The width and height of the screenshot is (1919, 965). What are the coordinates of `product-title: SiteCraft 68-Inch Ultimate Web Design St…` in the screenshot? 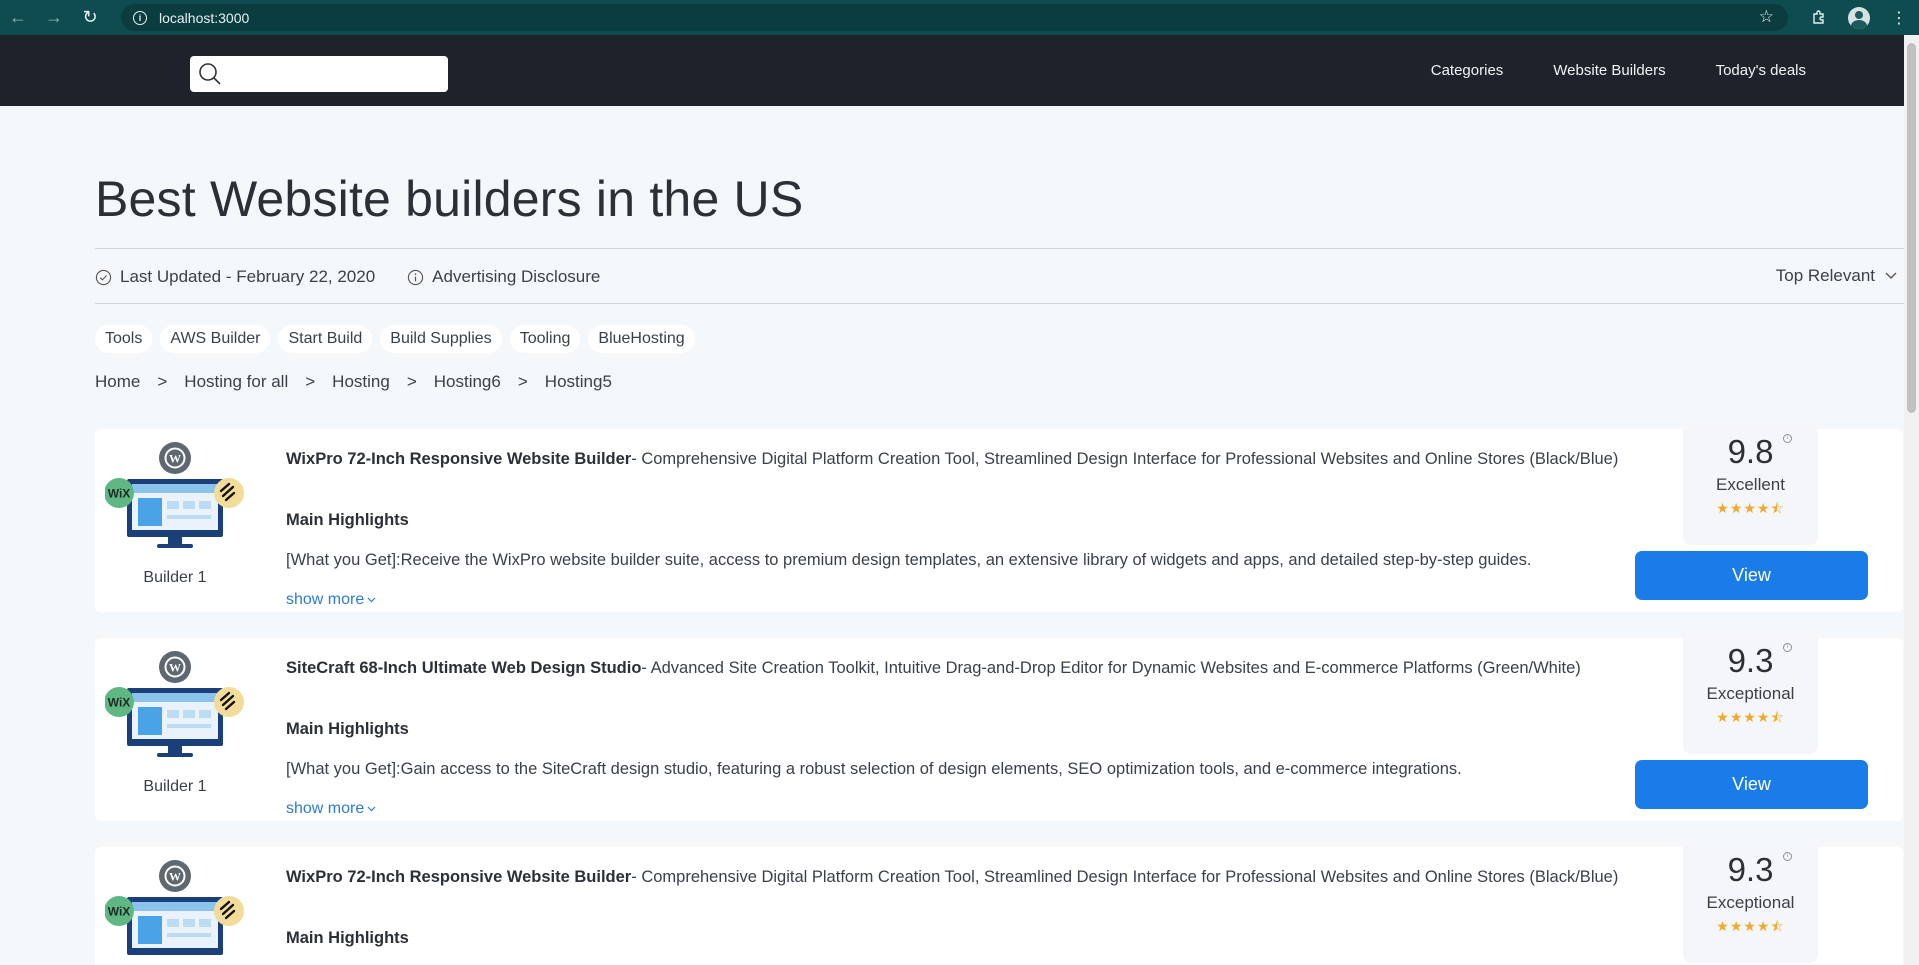 It's located at (986, 668).